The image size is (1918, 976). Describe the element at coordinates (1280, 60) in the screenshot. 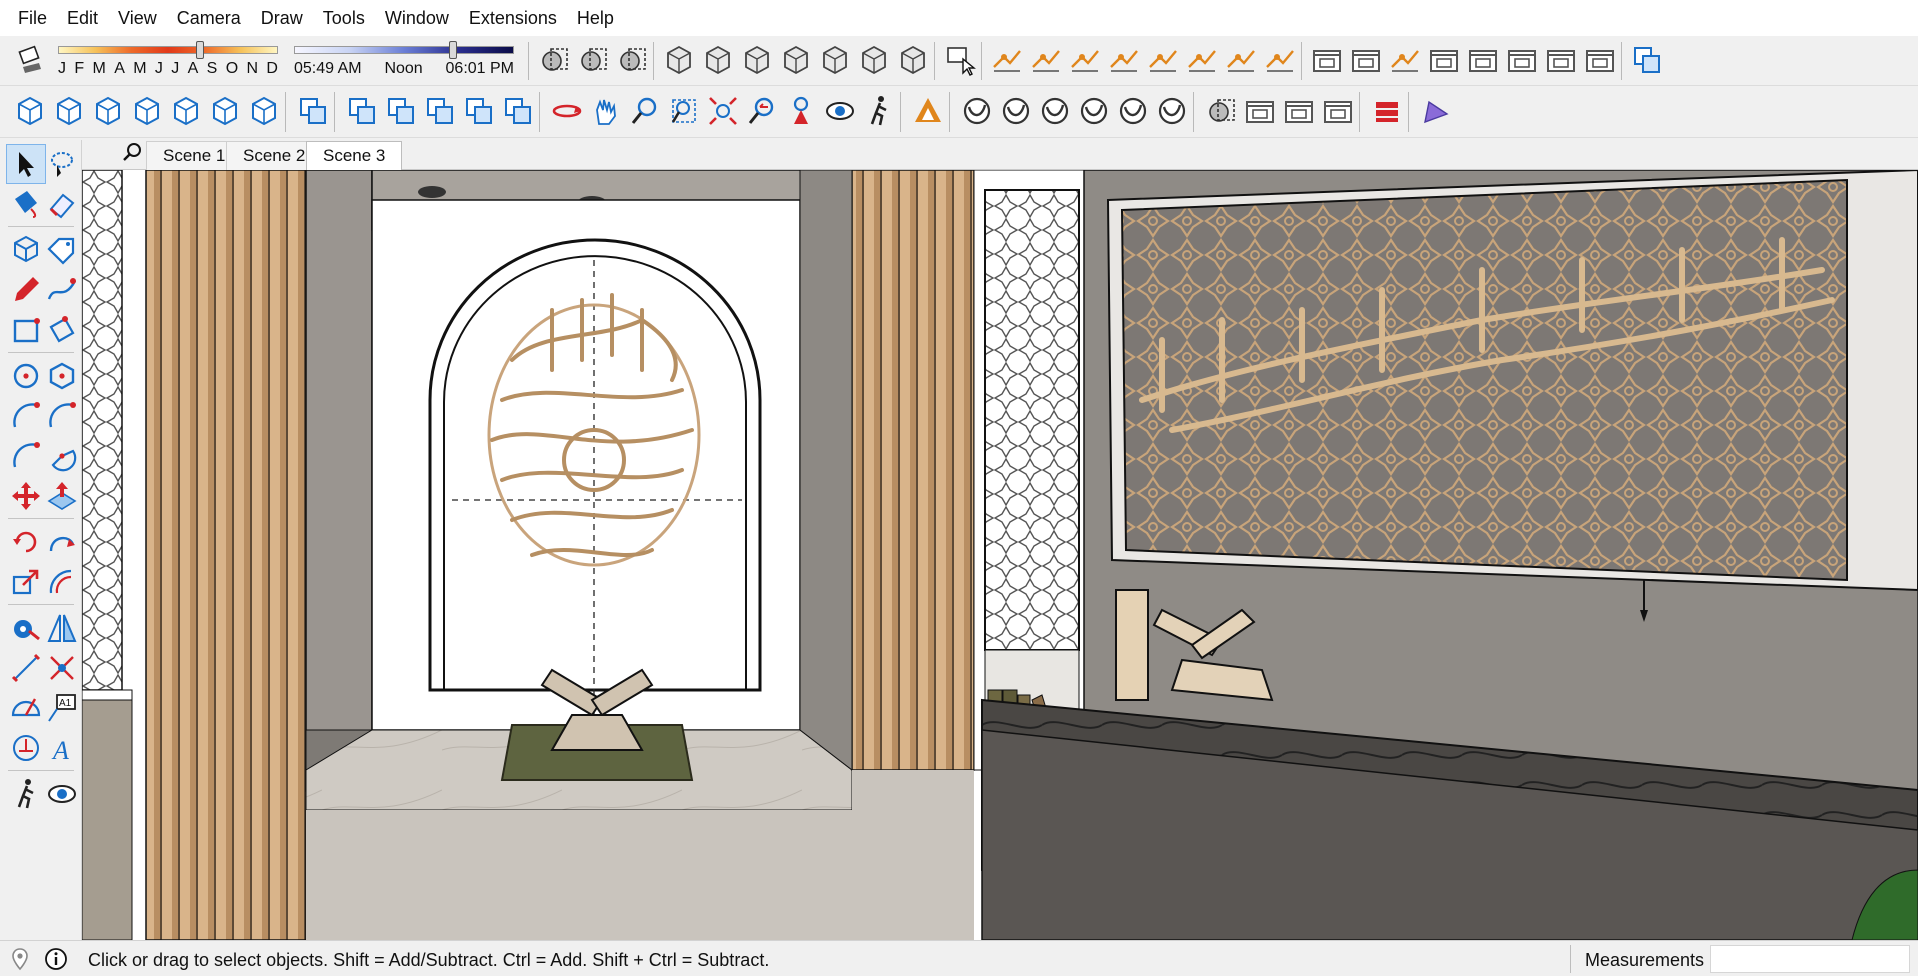

I see `hide-edges-icon` at that location.